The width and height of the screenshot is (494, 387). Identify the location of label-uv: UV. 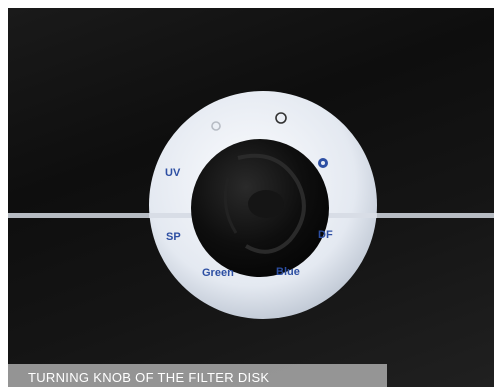
(173, 173).